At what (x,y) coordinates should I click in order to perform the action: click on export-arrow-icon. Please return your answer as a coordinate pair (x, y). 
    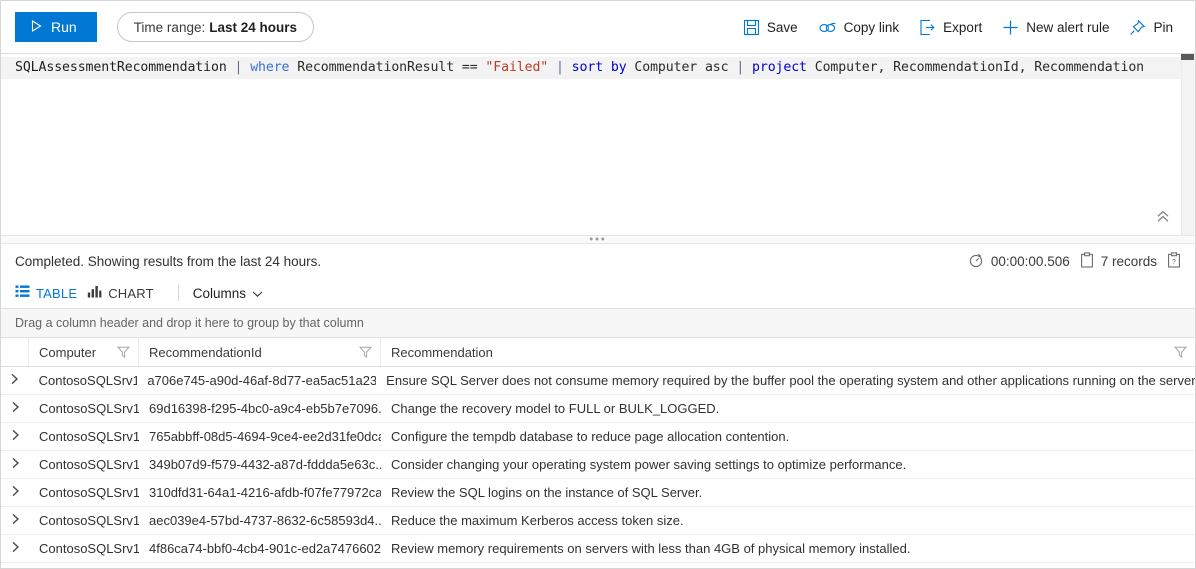
    Looking at the image, I should click on (927, 27).